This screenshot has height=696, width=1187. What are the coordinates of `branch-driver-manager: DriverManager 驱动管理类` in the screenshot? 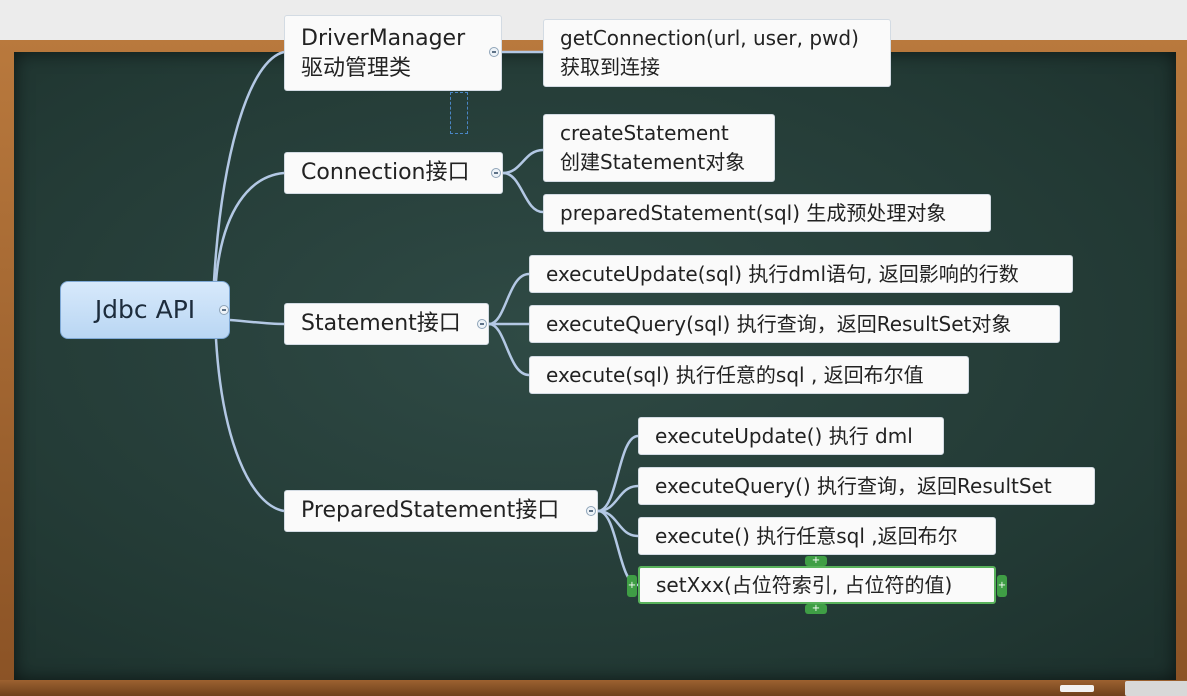 It's located at (393, 53).